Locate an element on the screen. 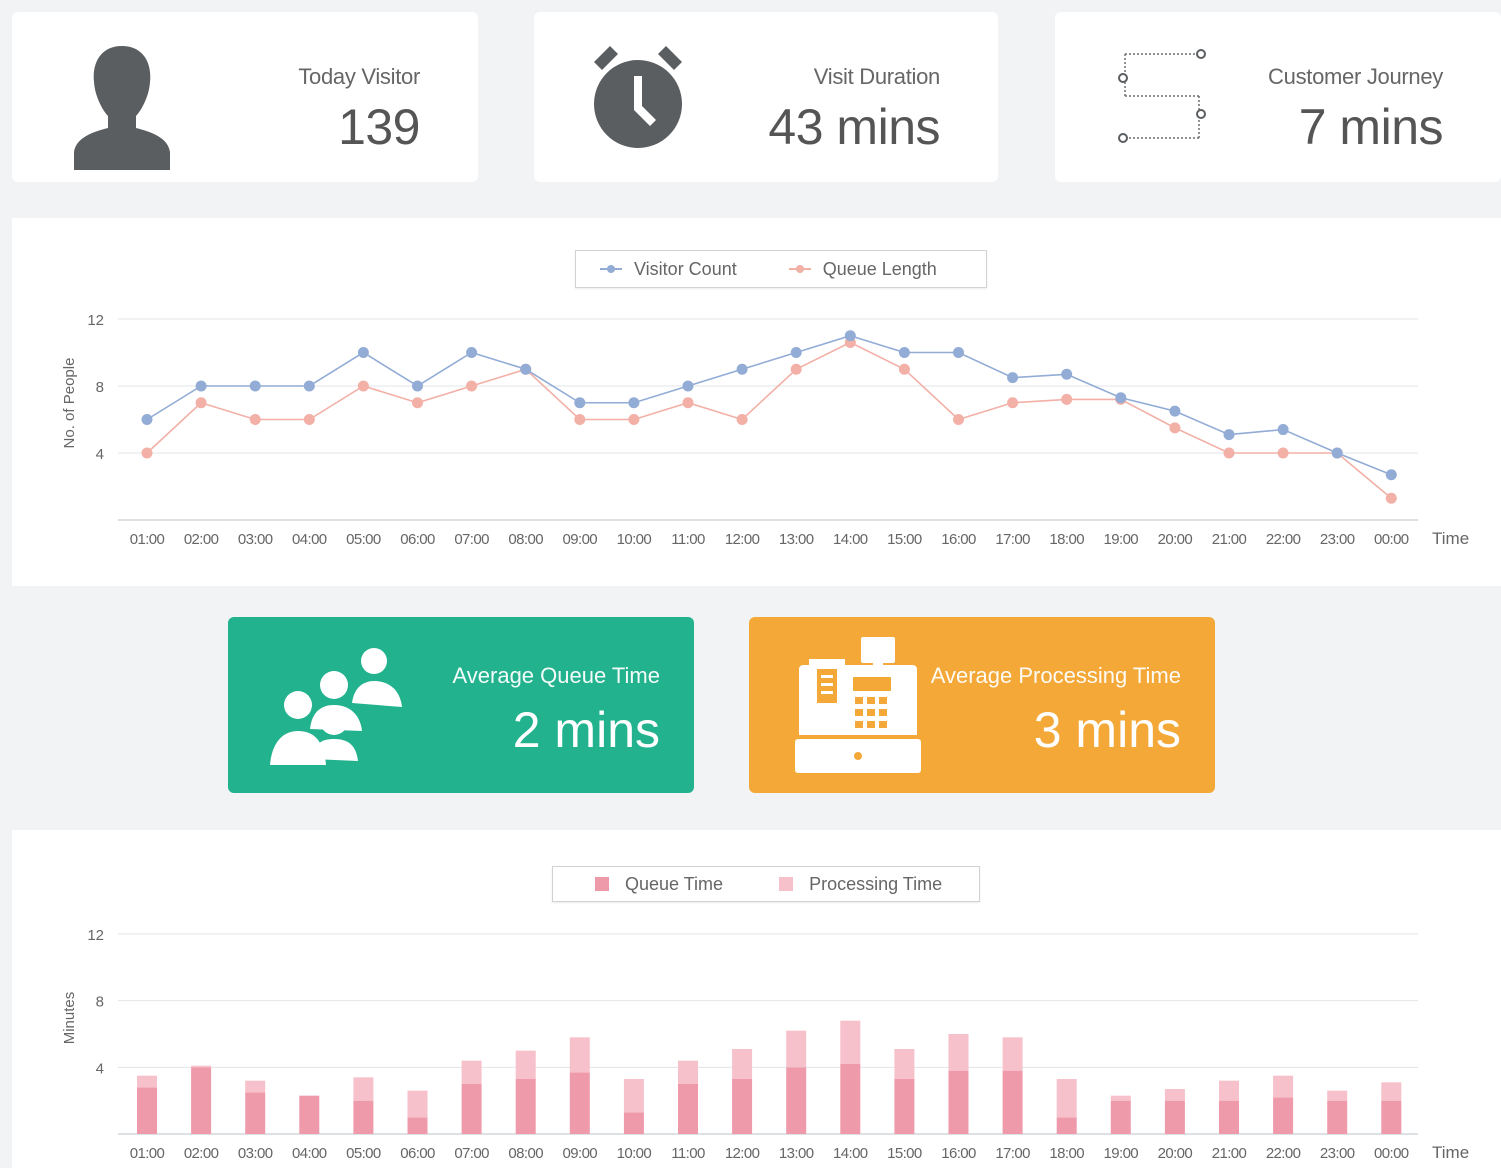 This screenshot has height=1168, width=1501. line-chart-xtick-label: 18:00 is located at coordinates (1066, 539).